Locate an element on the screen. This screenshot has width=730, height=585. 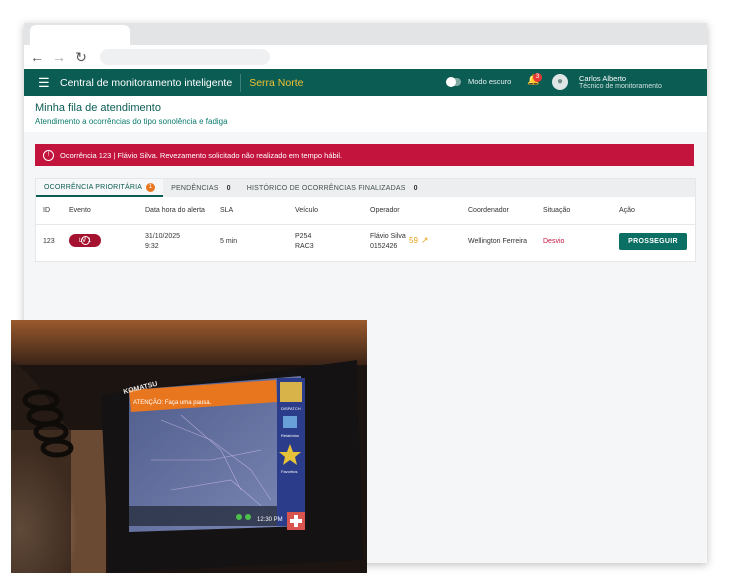
column-header-operator: Operador is located at coordinates (385, 210).